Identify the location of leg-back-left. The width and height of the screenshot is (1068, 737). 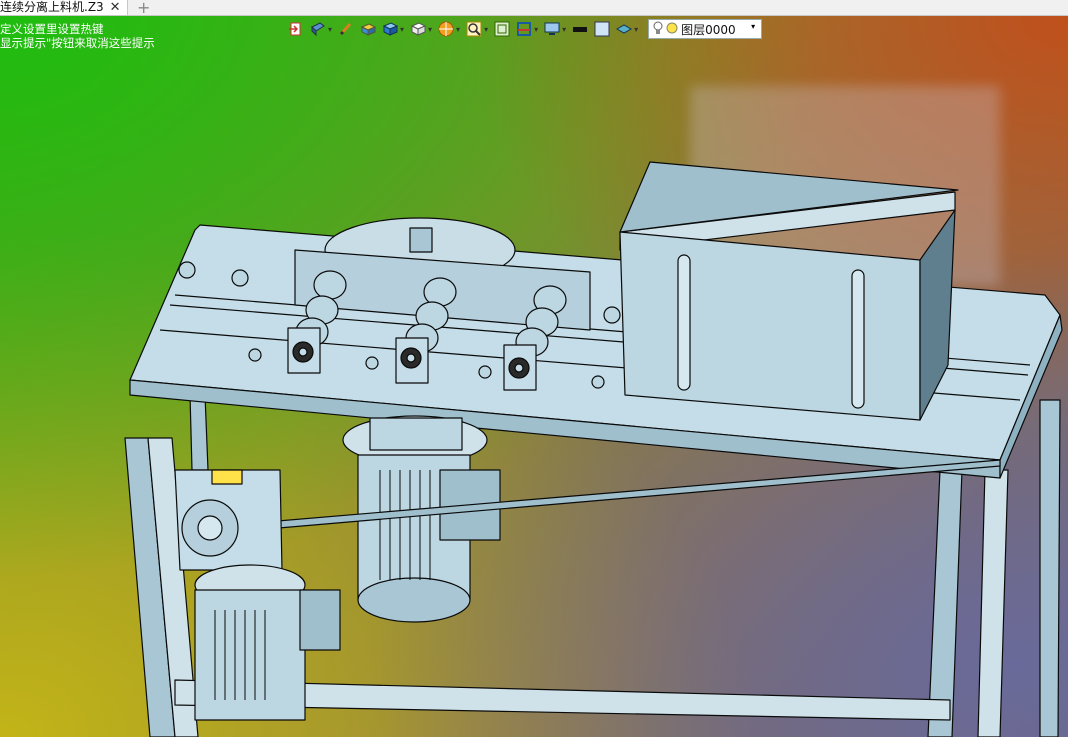
(199, 432).